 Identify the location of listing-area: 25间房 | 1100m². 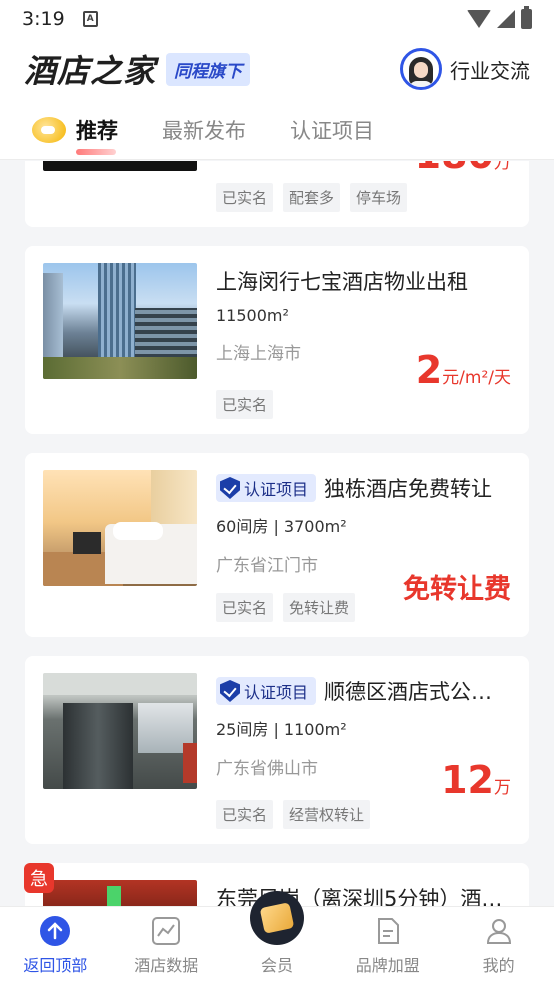
(281, 729).